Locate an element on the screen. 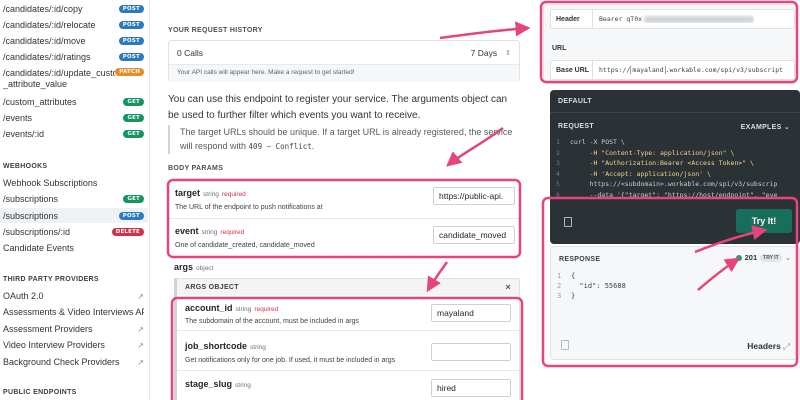  param-name: event string required is located at coordinates (209, 231).